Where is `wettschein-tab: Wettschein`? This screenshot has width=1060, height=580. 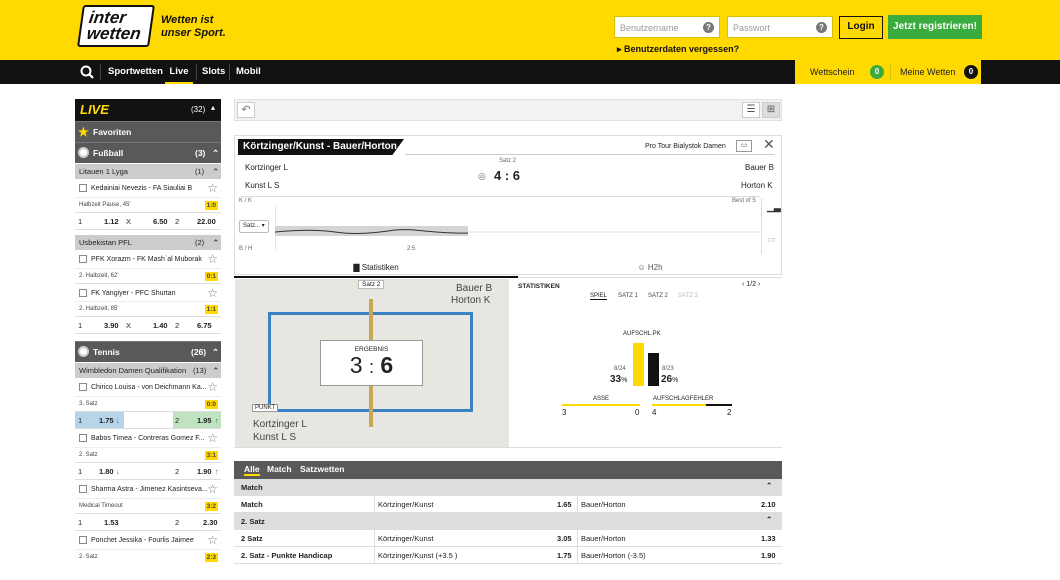
wettschein-tab: Wettschein is located at coordinates (832, 72).